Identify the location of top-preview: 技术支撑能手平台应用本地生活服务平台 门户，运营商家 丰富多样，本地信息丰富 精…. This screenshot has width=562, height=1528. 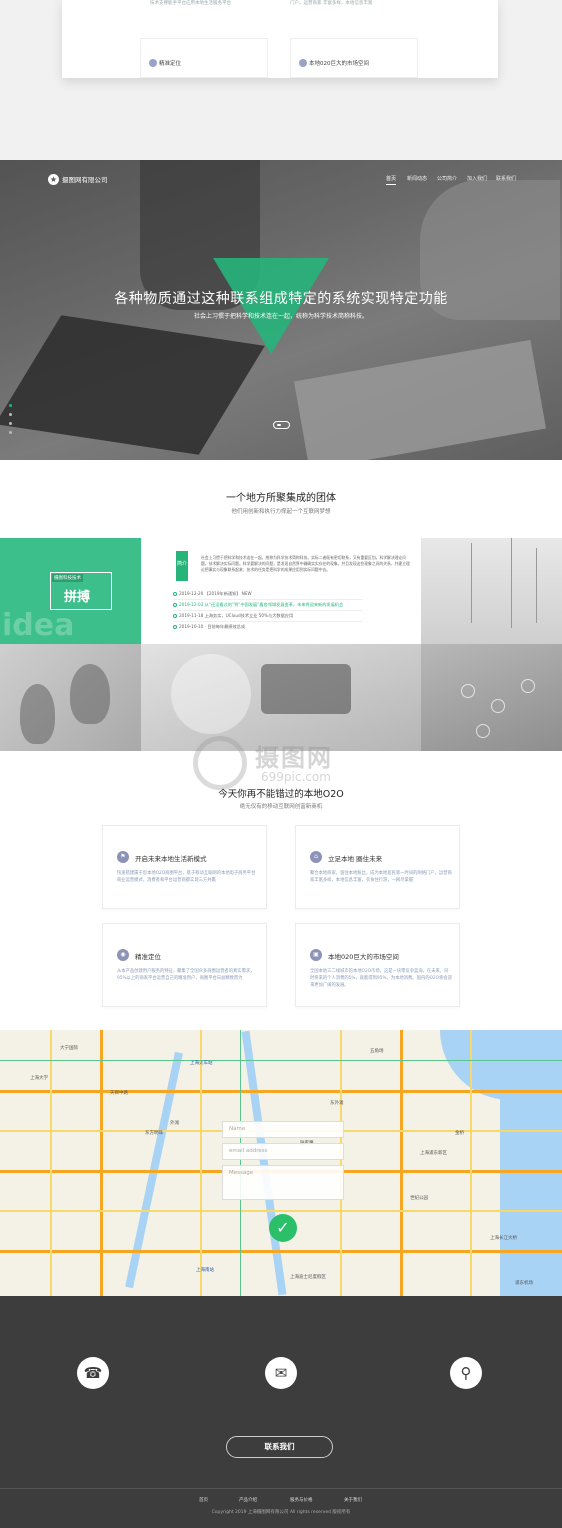
(281, 80).